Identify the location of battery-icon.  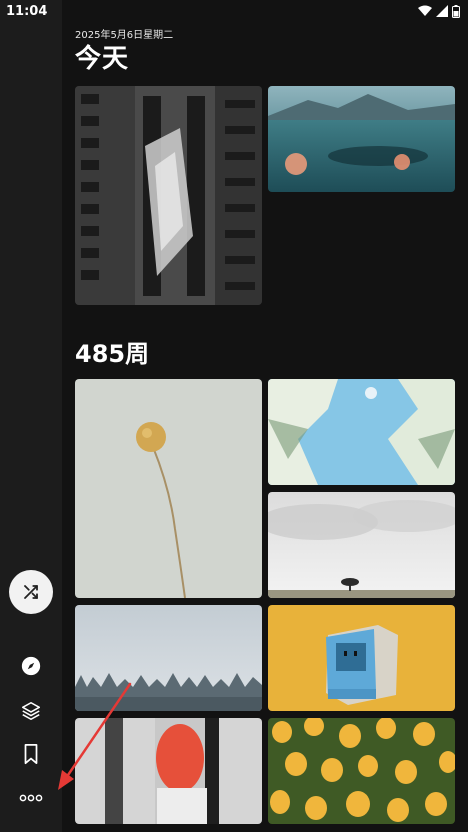
(456, 11).